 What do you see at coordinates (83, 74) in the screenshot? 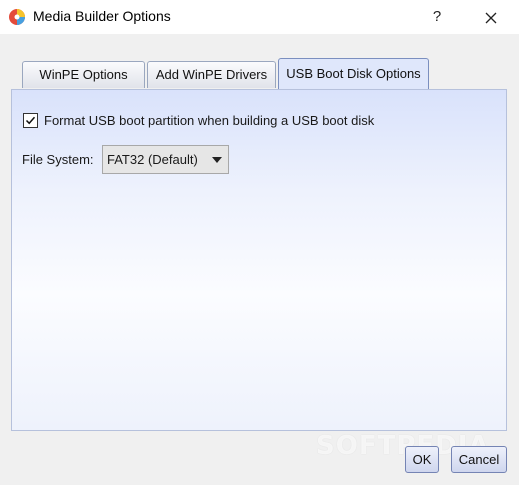
I see `tab-winpe-options: WinPE Options` at bounding box center [83, 74].